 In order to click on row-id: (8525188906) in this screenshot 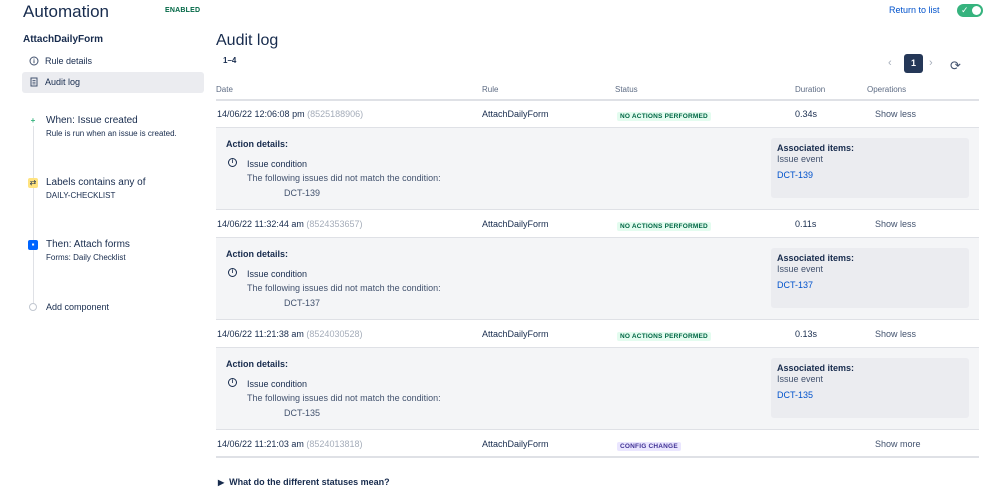, I will do `click(335, 114)`.